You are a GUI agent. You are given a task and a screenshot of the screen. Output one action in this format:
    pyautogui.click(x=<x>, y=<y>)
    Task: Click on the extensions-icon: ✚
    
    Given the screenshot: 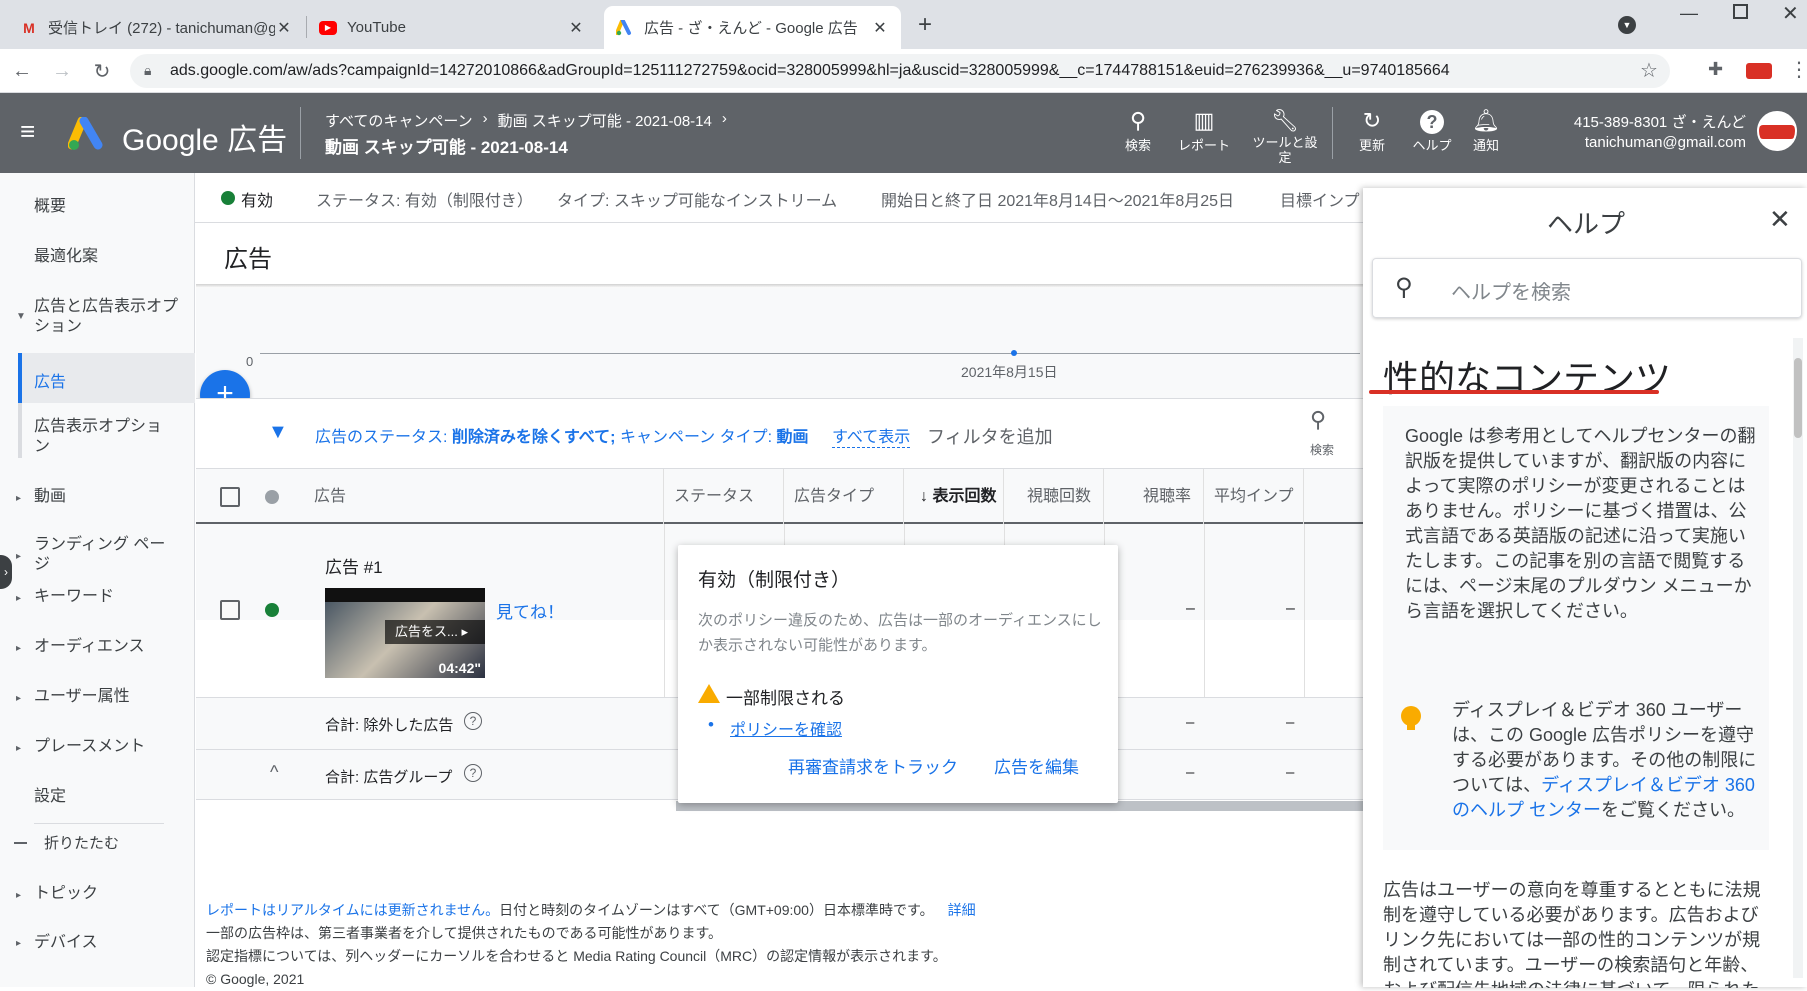 What is the action you would take?
    pyautogui.click(x=1715, y=69)
    